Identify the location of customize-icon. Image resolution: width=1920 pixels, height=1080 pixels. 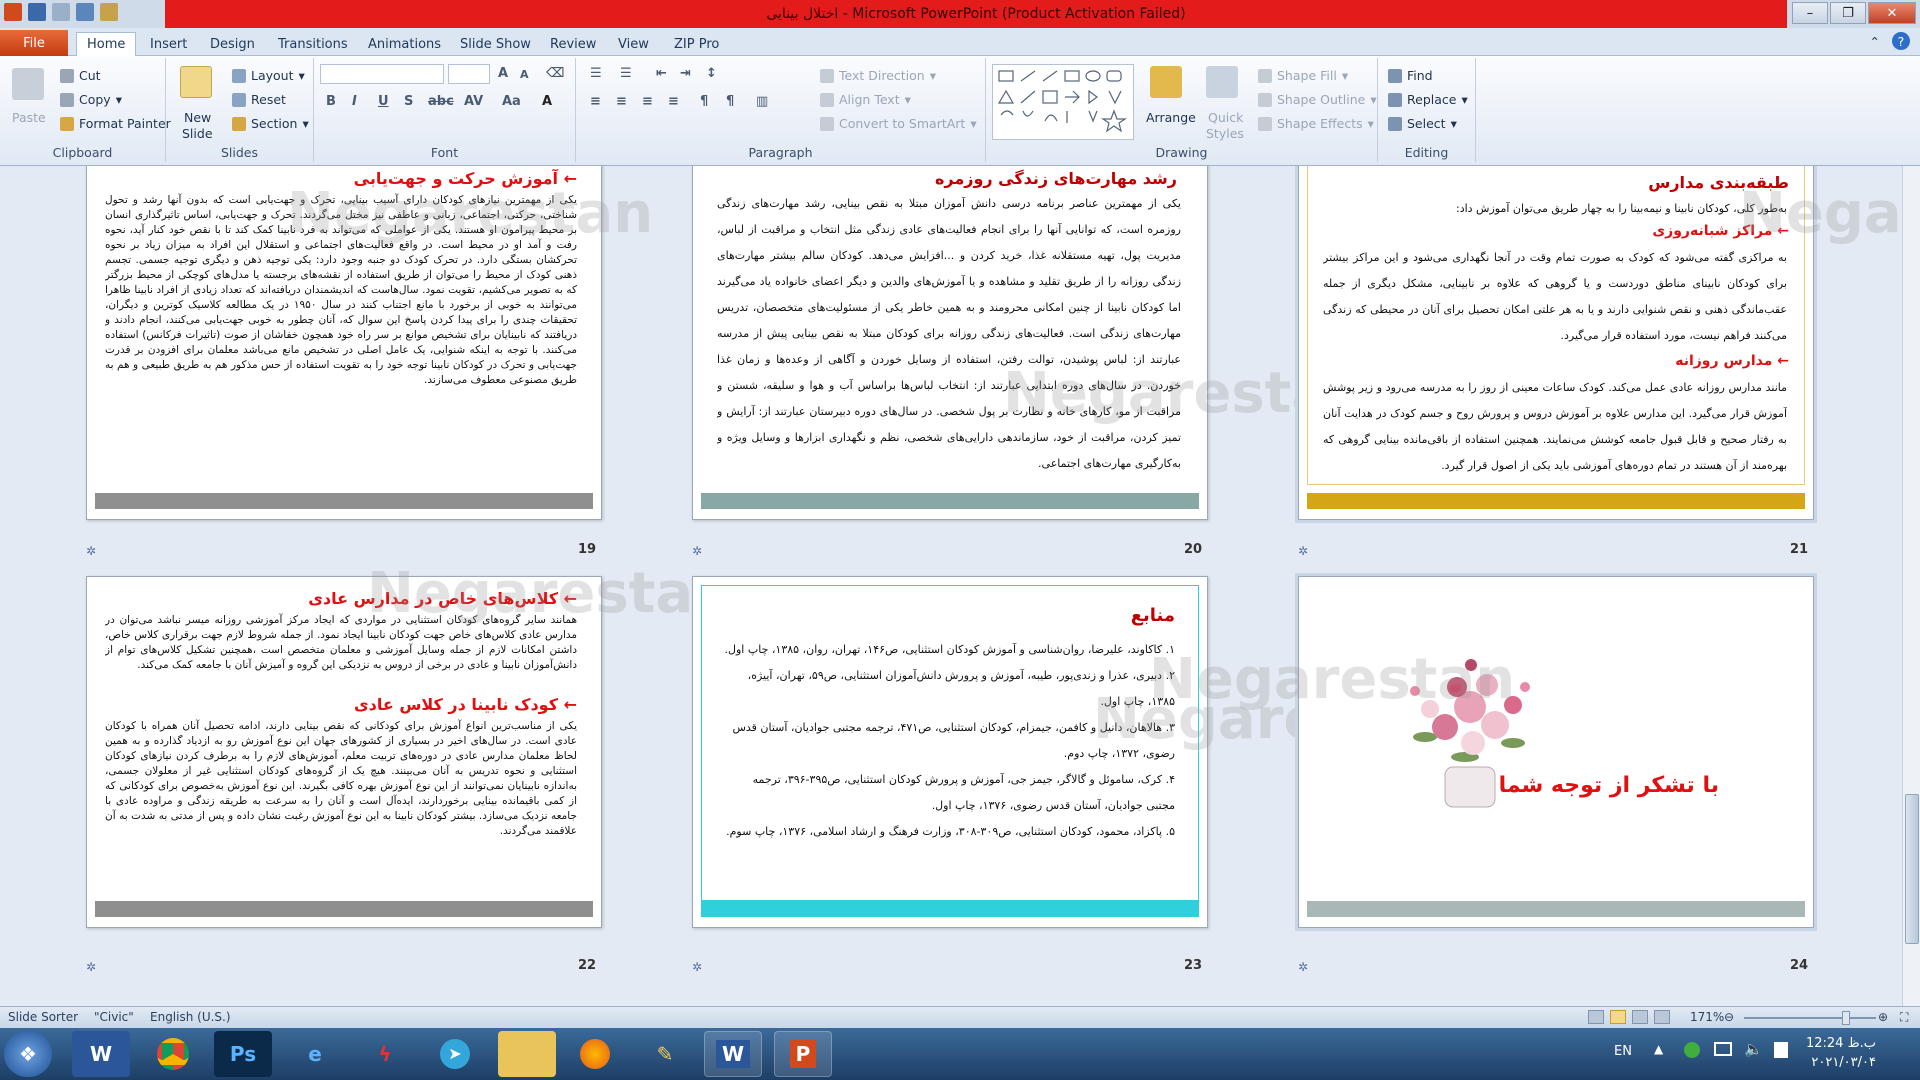
(109, 12).